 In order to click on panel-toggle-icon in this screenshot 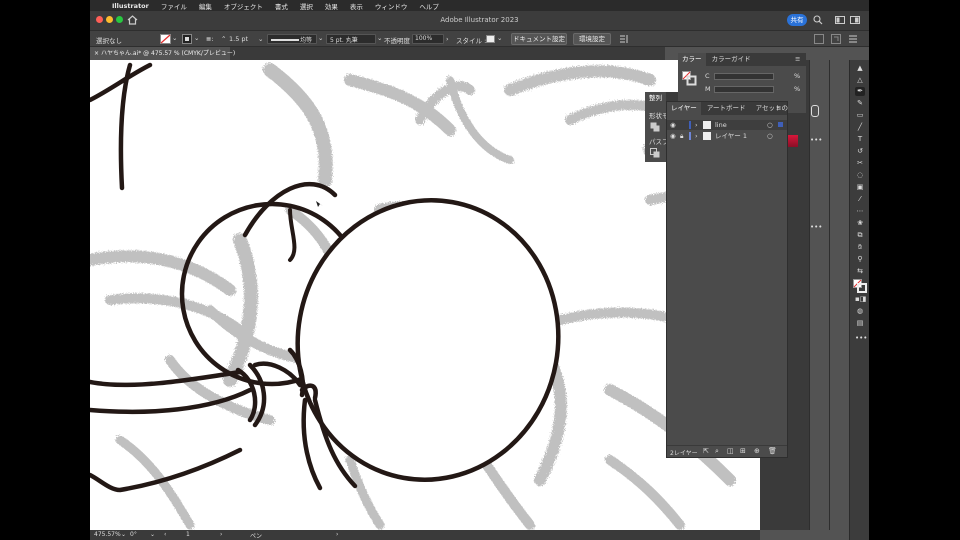, I will do `click(819, 39)`.